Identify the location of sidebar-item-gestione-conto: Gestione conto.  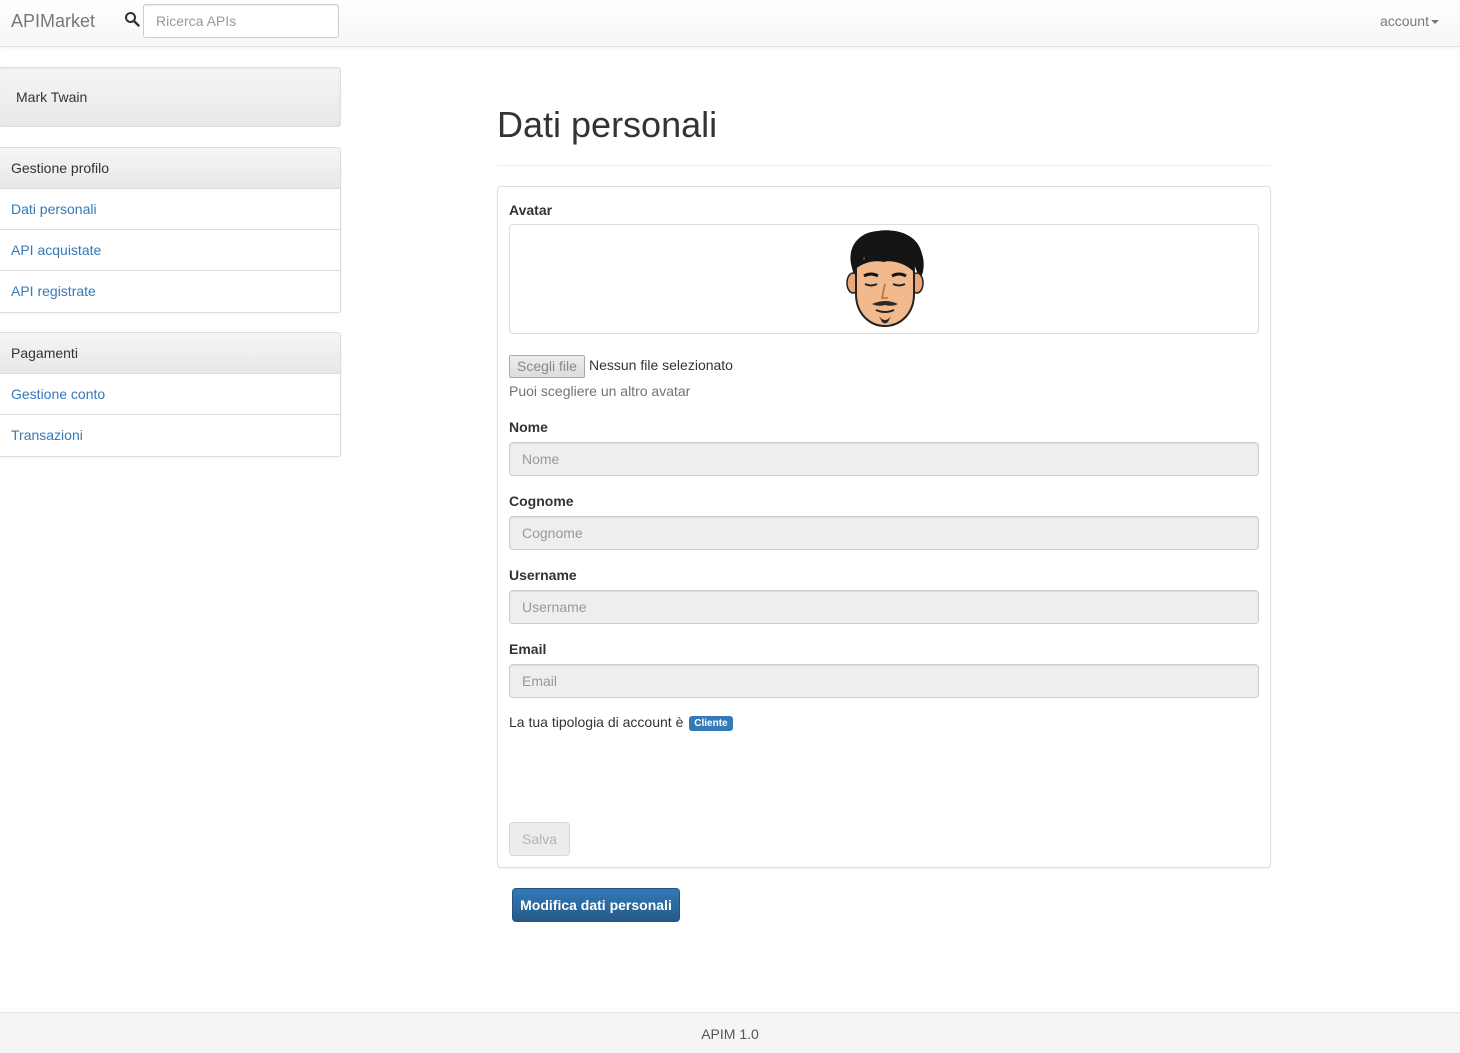
(170, 394).